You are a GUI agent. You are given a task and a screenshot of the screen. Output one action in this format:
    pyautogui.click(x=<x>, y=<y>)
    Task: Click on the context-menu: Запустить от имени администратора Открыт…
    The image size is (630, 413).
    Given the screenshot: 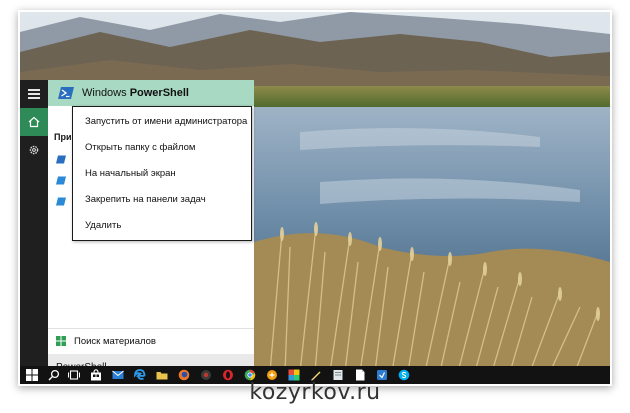 What is the action you would take?
    pyautogui.click(x=162, y=173)
    